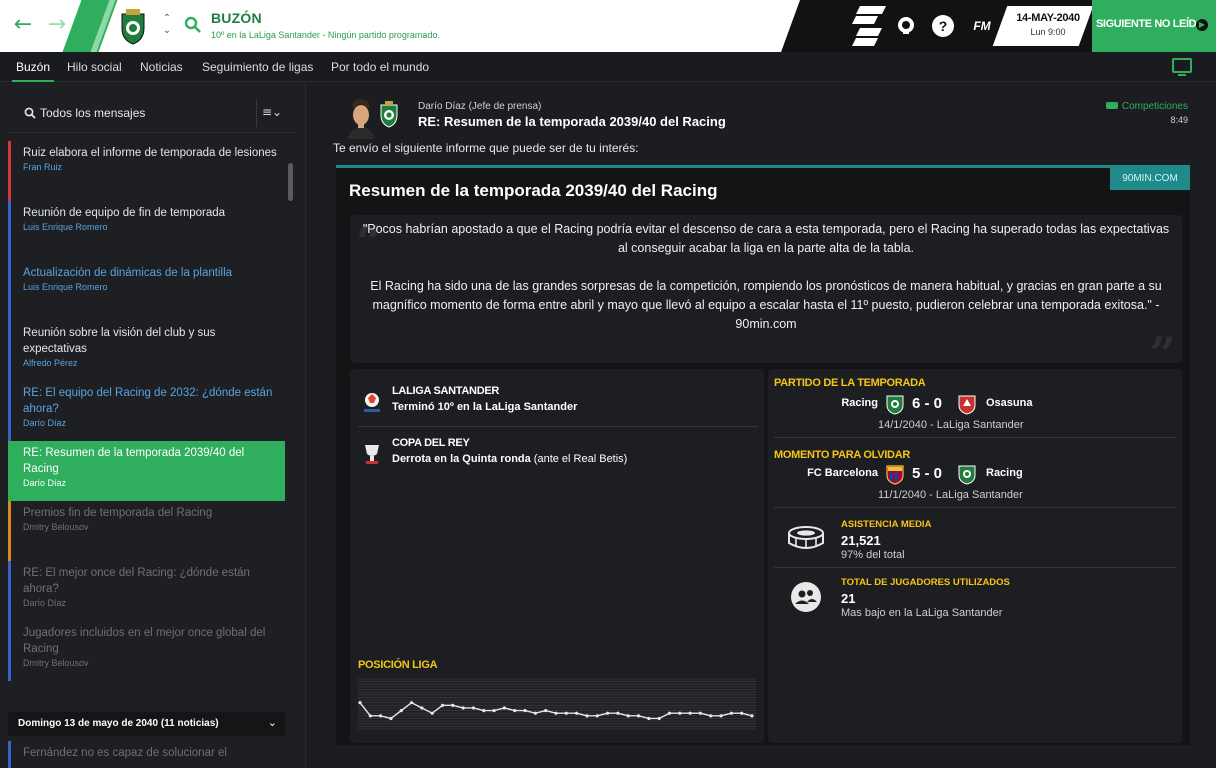 Image resolution: width=1216 pixels, height=768 pixels. I want to click on sender-avatar, so click(361, 117).